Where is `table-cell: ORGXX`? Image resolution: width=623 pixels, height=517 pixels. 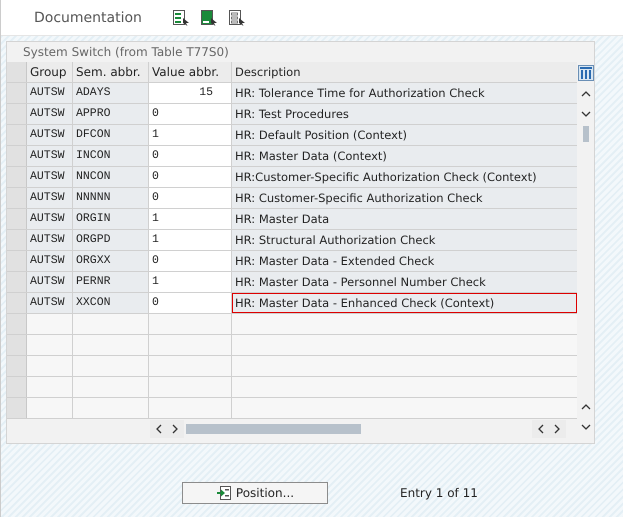
table-cell: ORGXX is located at coordinates (111, 261).